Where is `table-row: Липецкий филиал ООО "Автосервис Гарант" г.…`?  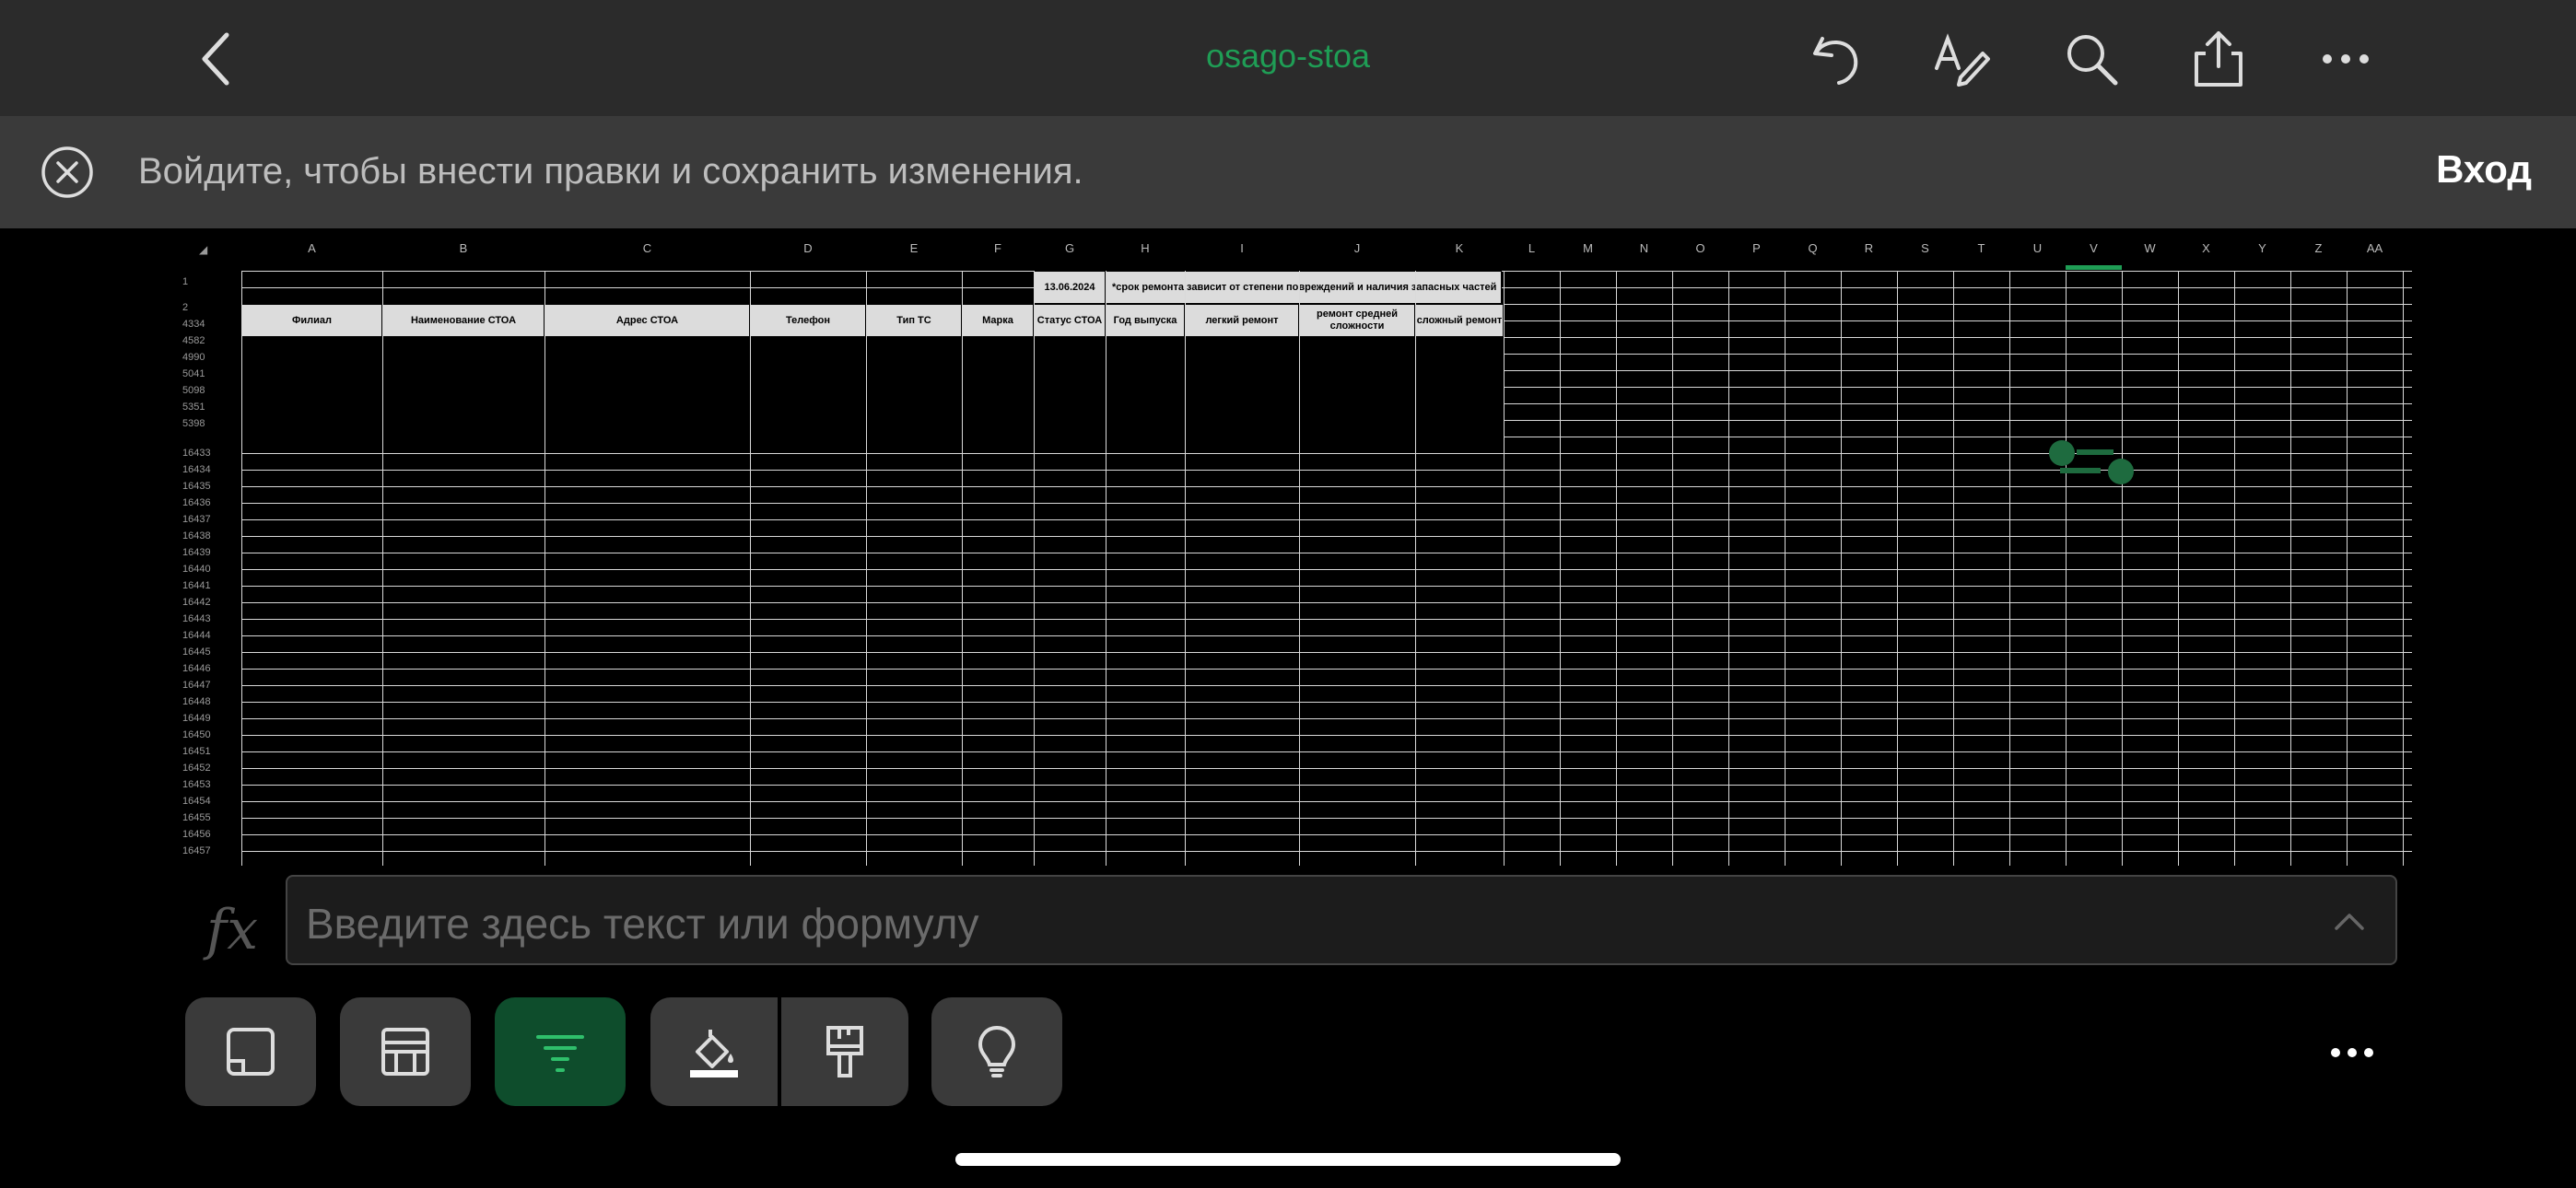 table-row: Липецкий филиал ООО "Автосервис Гарант" г.… is located at coordinates (872, 395).